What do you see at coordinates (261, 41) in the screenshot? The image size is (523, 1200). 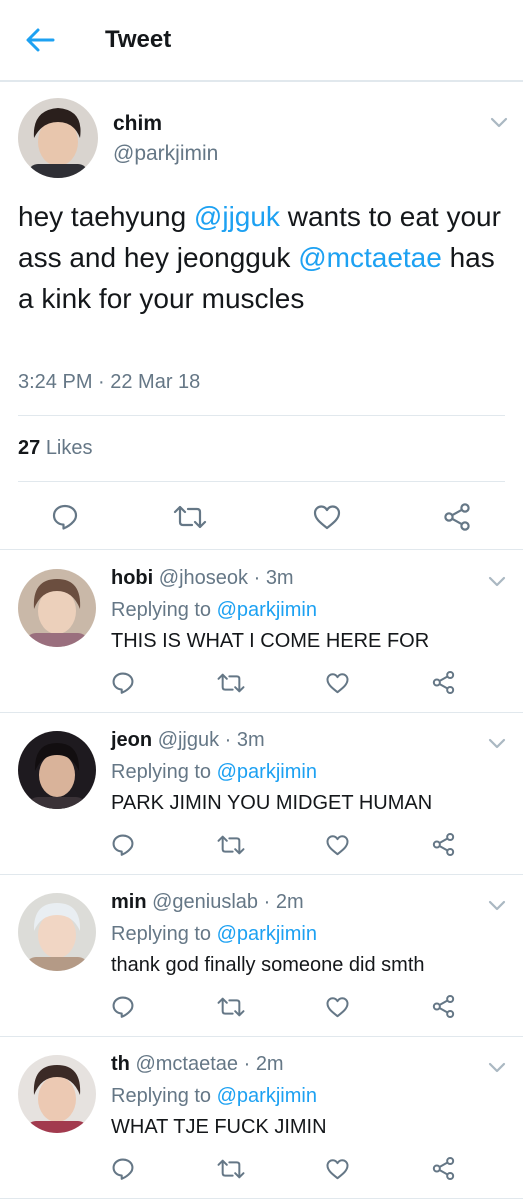 I see `app-header: Tweet` at bounding box center [261, 41].